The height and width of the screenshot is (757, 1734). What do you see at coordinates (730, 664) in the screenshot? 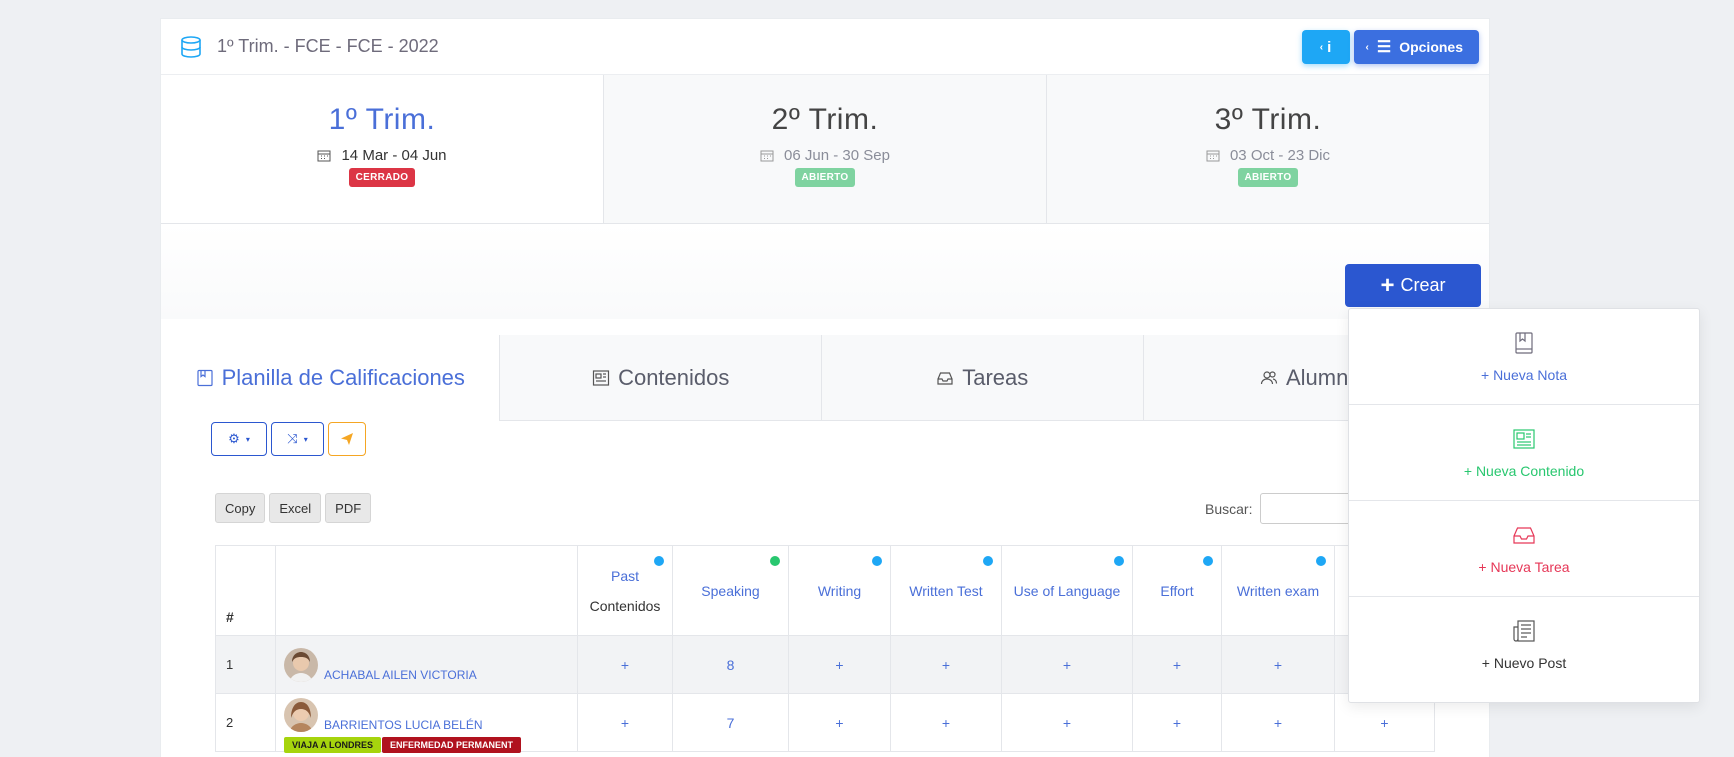
I see `grade-cell: 8` at bounding box center [730, 664].